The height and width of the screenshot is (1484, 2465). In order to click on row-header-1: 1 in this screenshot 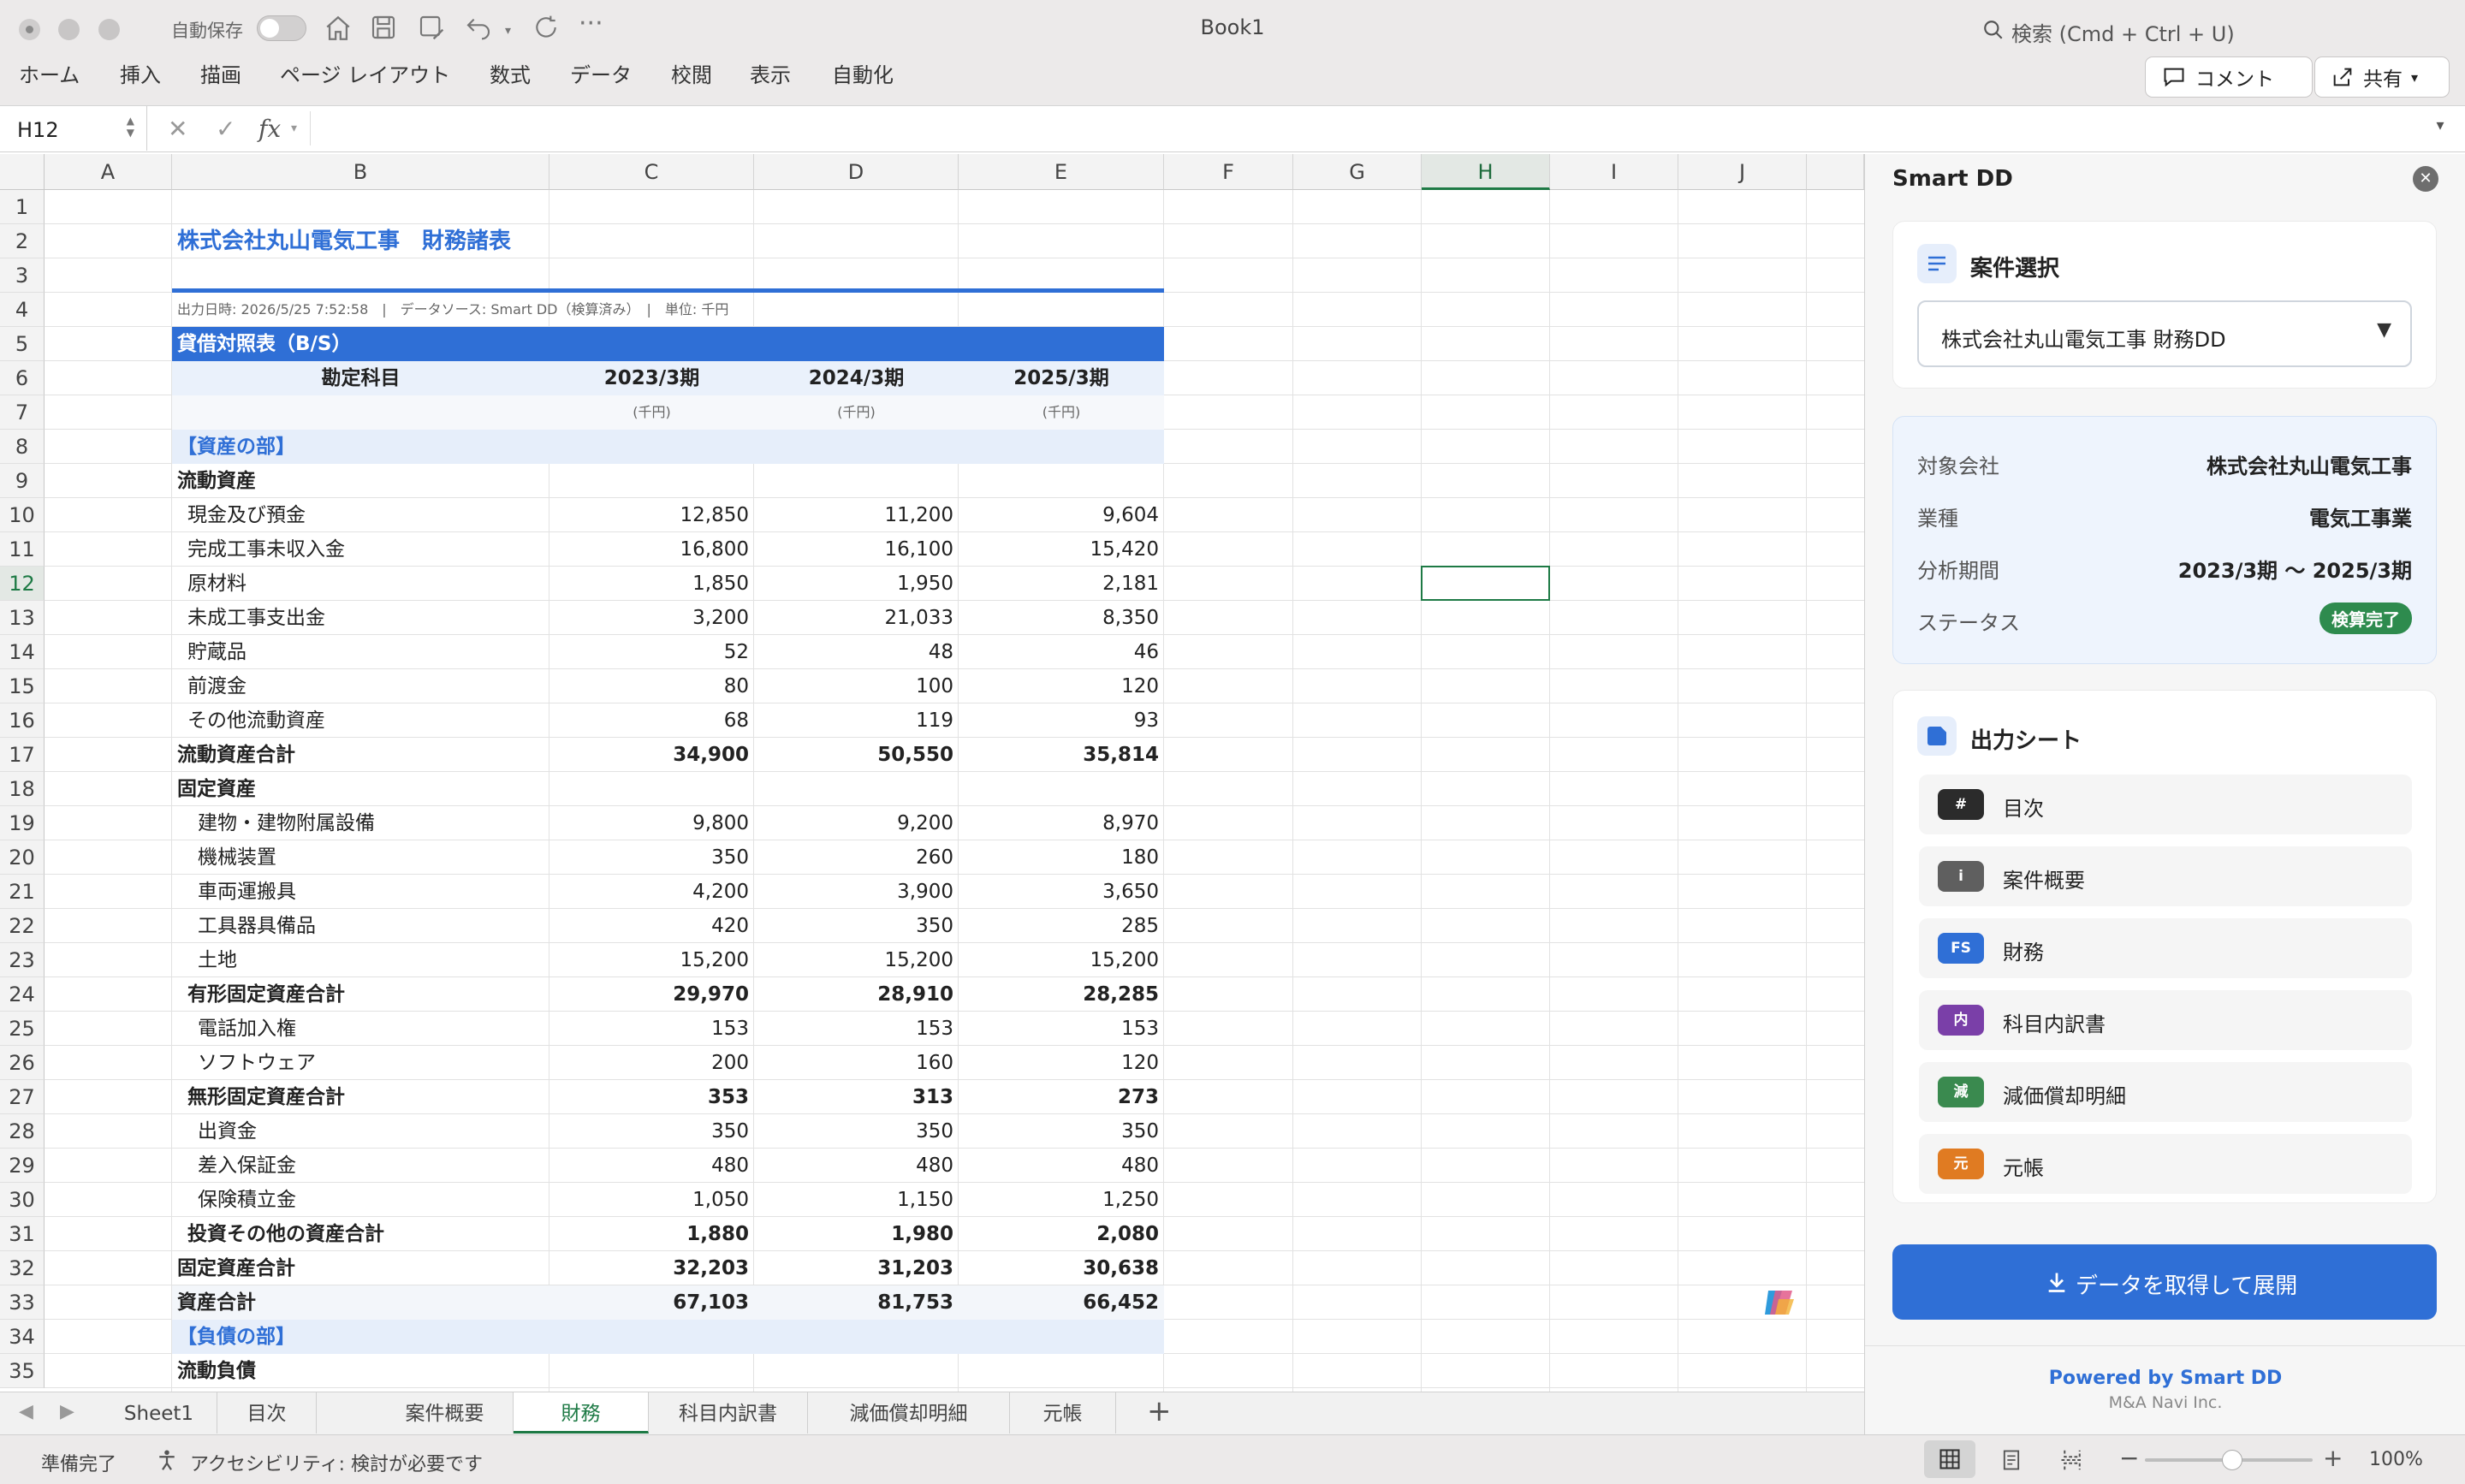, I will do `click(22, 207)`.